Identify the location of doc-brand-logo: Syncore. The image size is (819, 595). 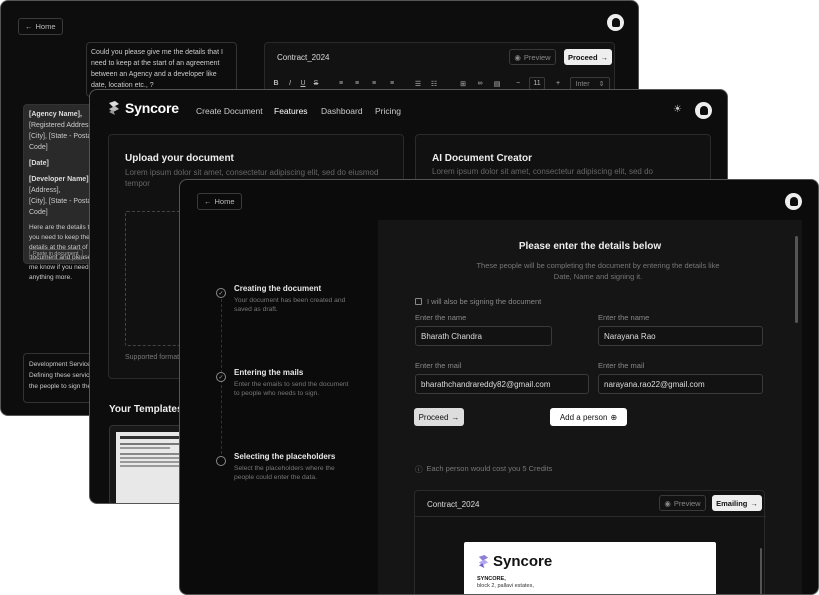
(514, 561).